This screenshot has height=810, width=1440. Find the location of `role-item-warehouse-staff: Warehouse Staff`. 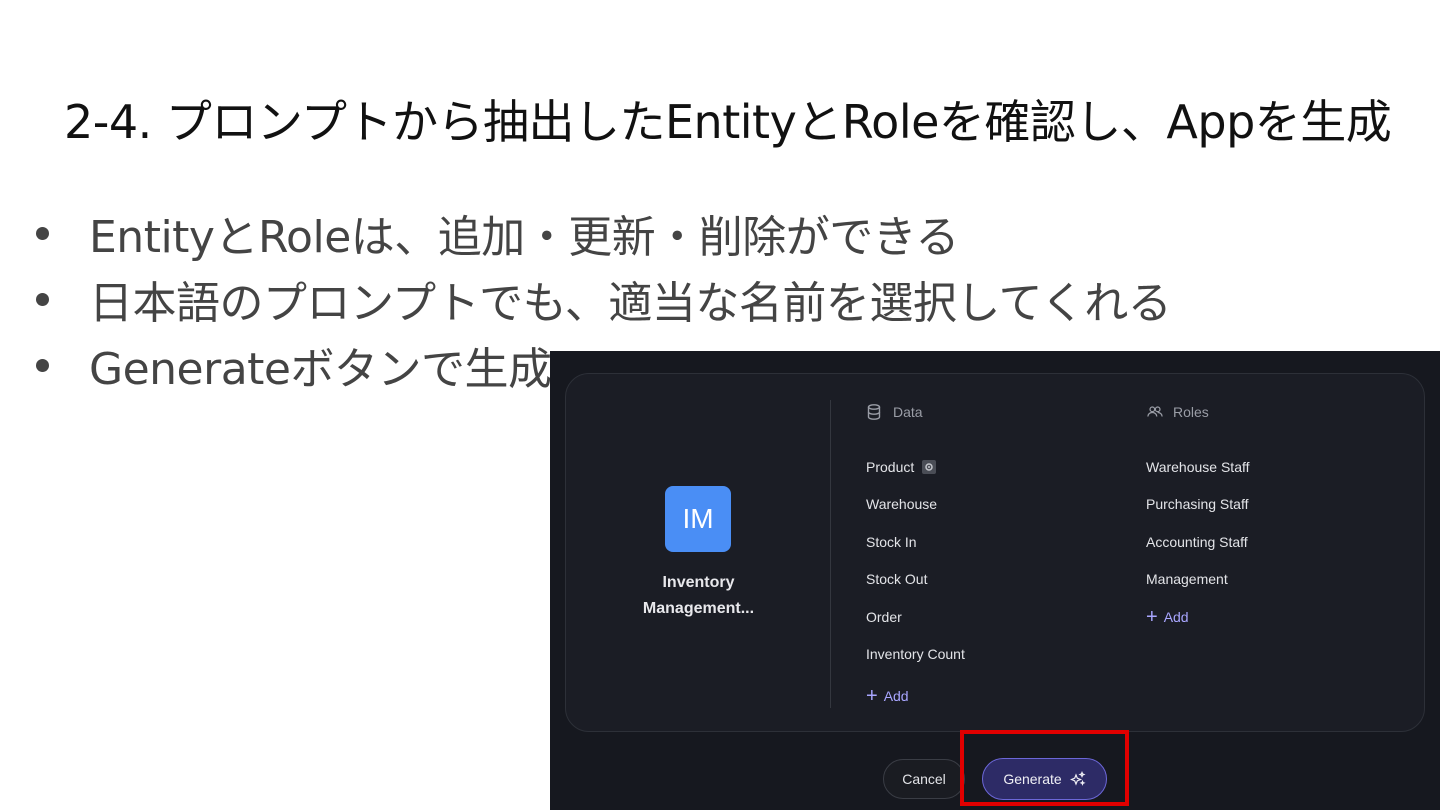

role-item-warehouse-staff: Warehouse Staff is located at coordinates (1198, 467).